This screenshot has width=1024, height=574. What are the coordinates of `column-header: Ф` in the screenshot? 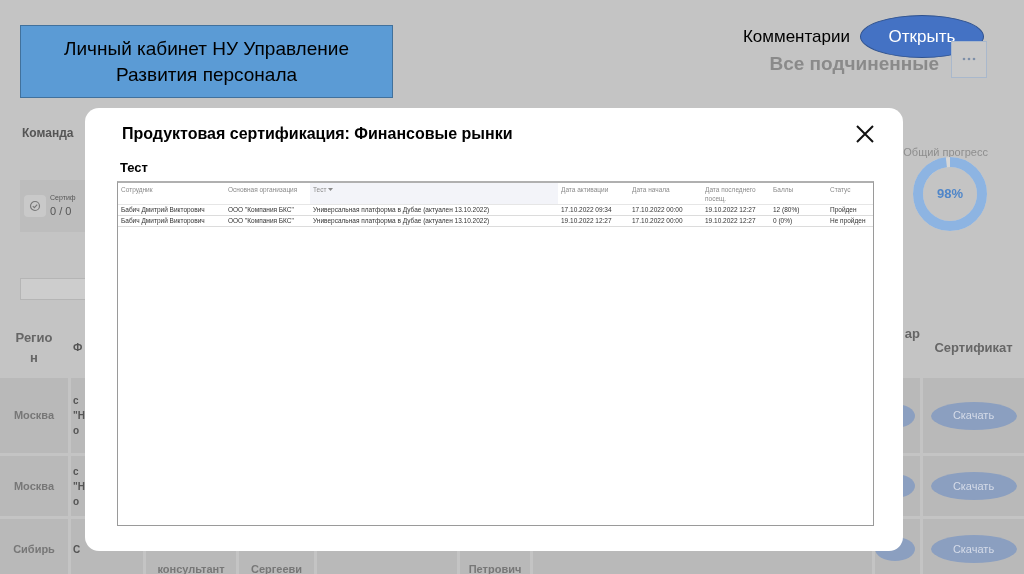 It's located at (78, 348).